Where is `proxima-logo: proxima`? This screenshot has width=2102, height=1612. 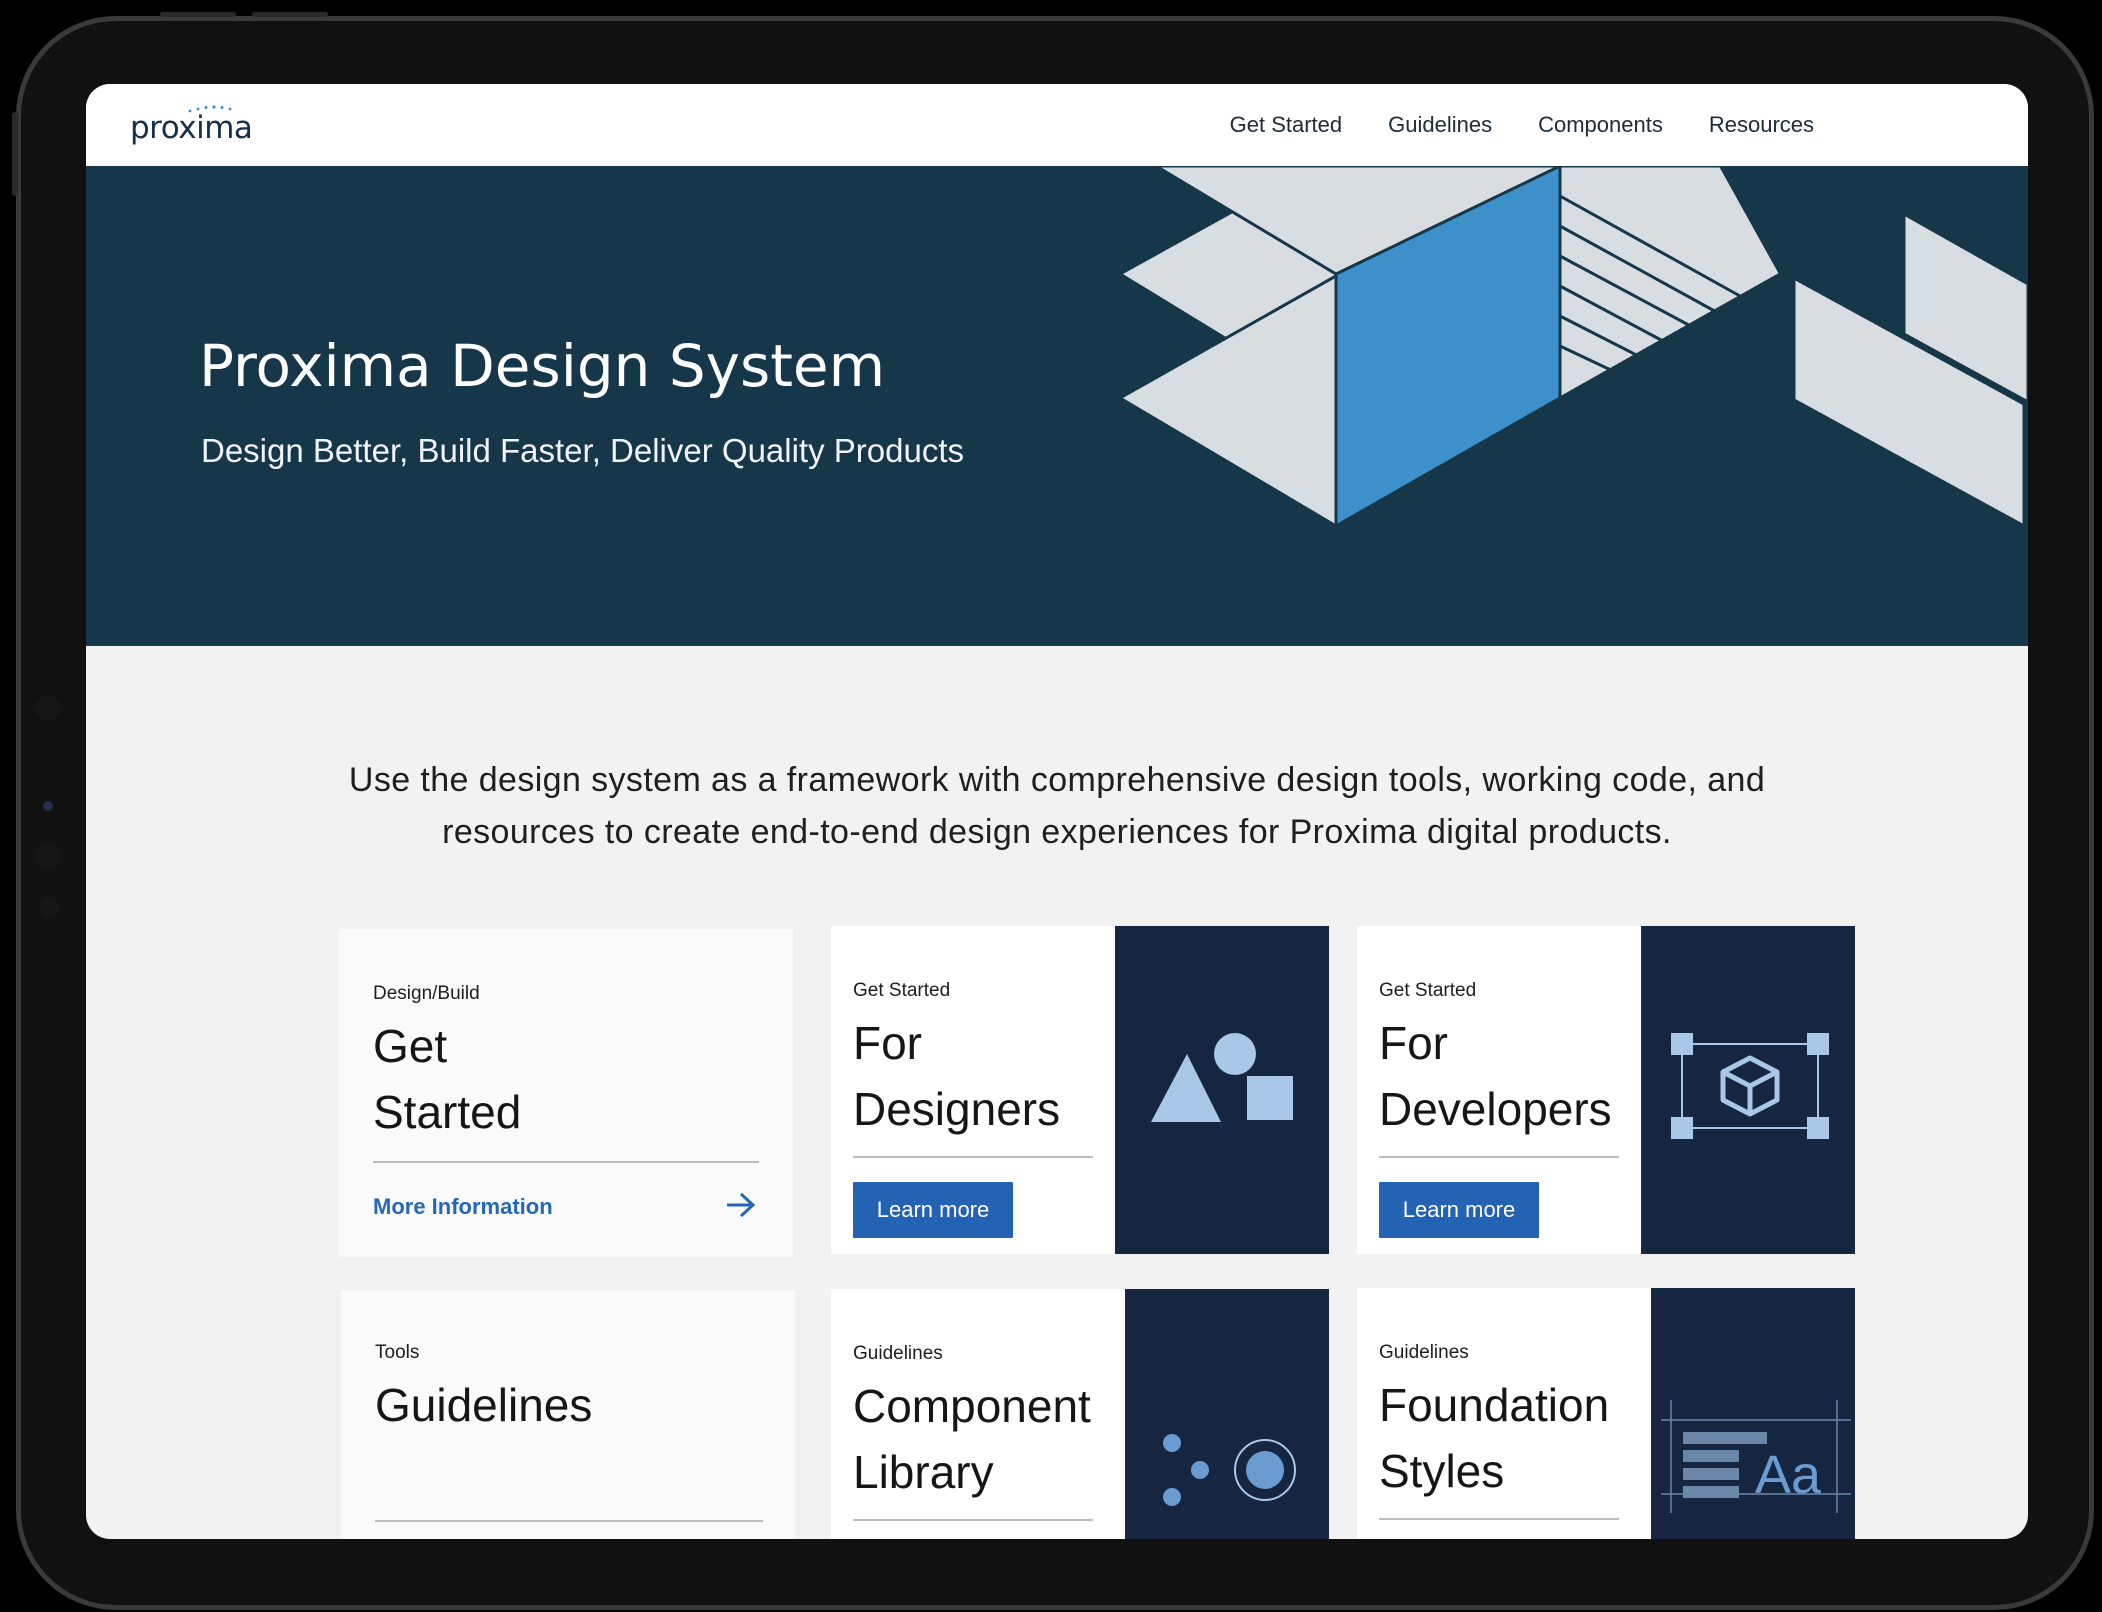
proxima-logo: proxima is located at coordinates (195, 127).